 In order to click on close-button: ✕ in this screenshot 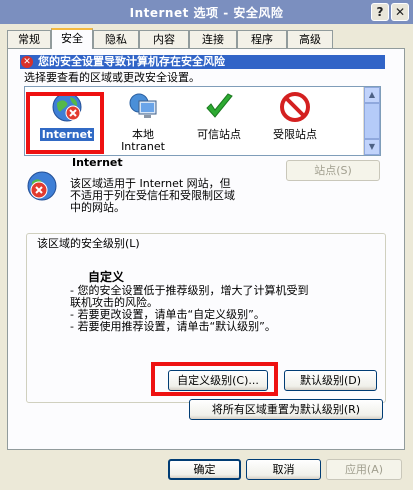, I will do `click(400, 12)`.